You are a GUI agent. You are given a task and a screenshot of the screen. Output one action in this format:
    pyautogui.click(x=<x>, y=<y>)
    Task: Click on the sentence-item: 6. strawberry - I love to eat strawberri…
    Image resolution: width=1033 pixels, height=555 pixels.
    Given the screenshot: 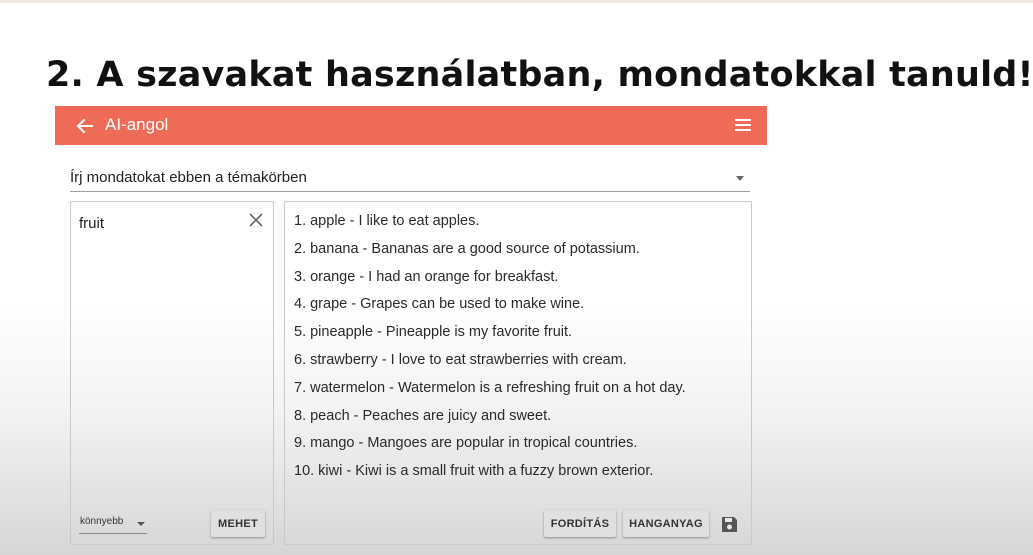 What is the action you would take?
    pyautogui.click(x=460, y=359)
    